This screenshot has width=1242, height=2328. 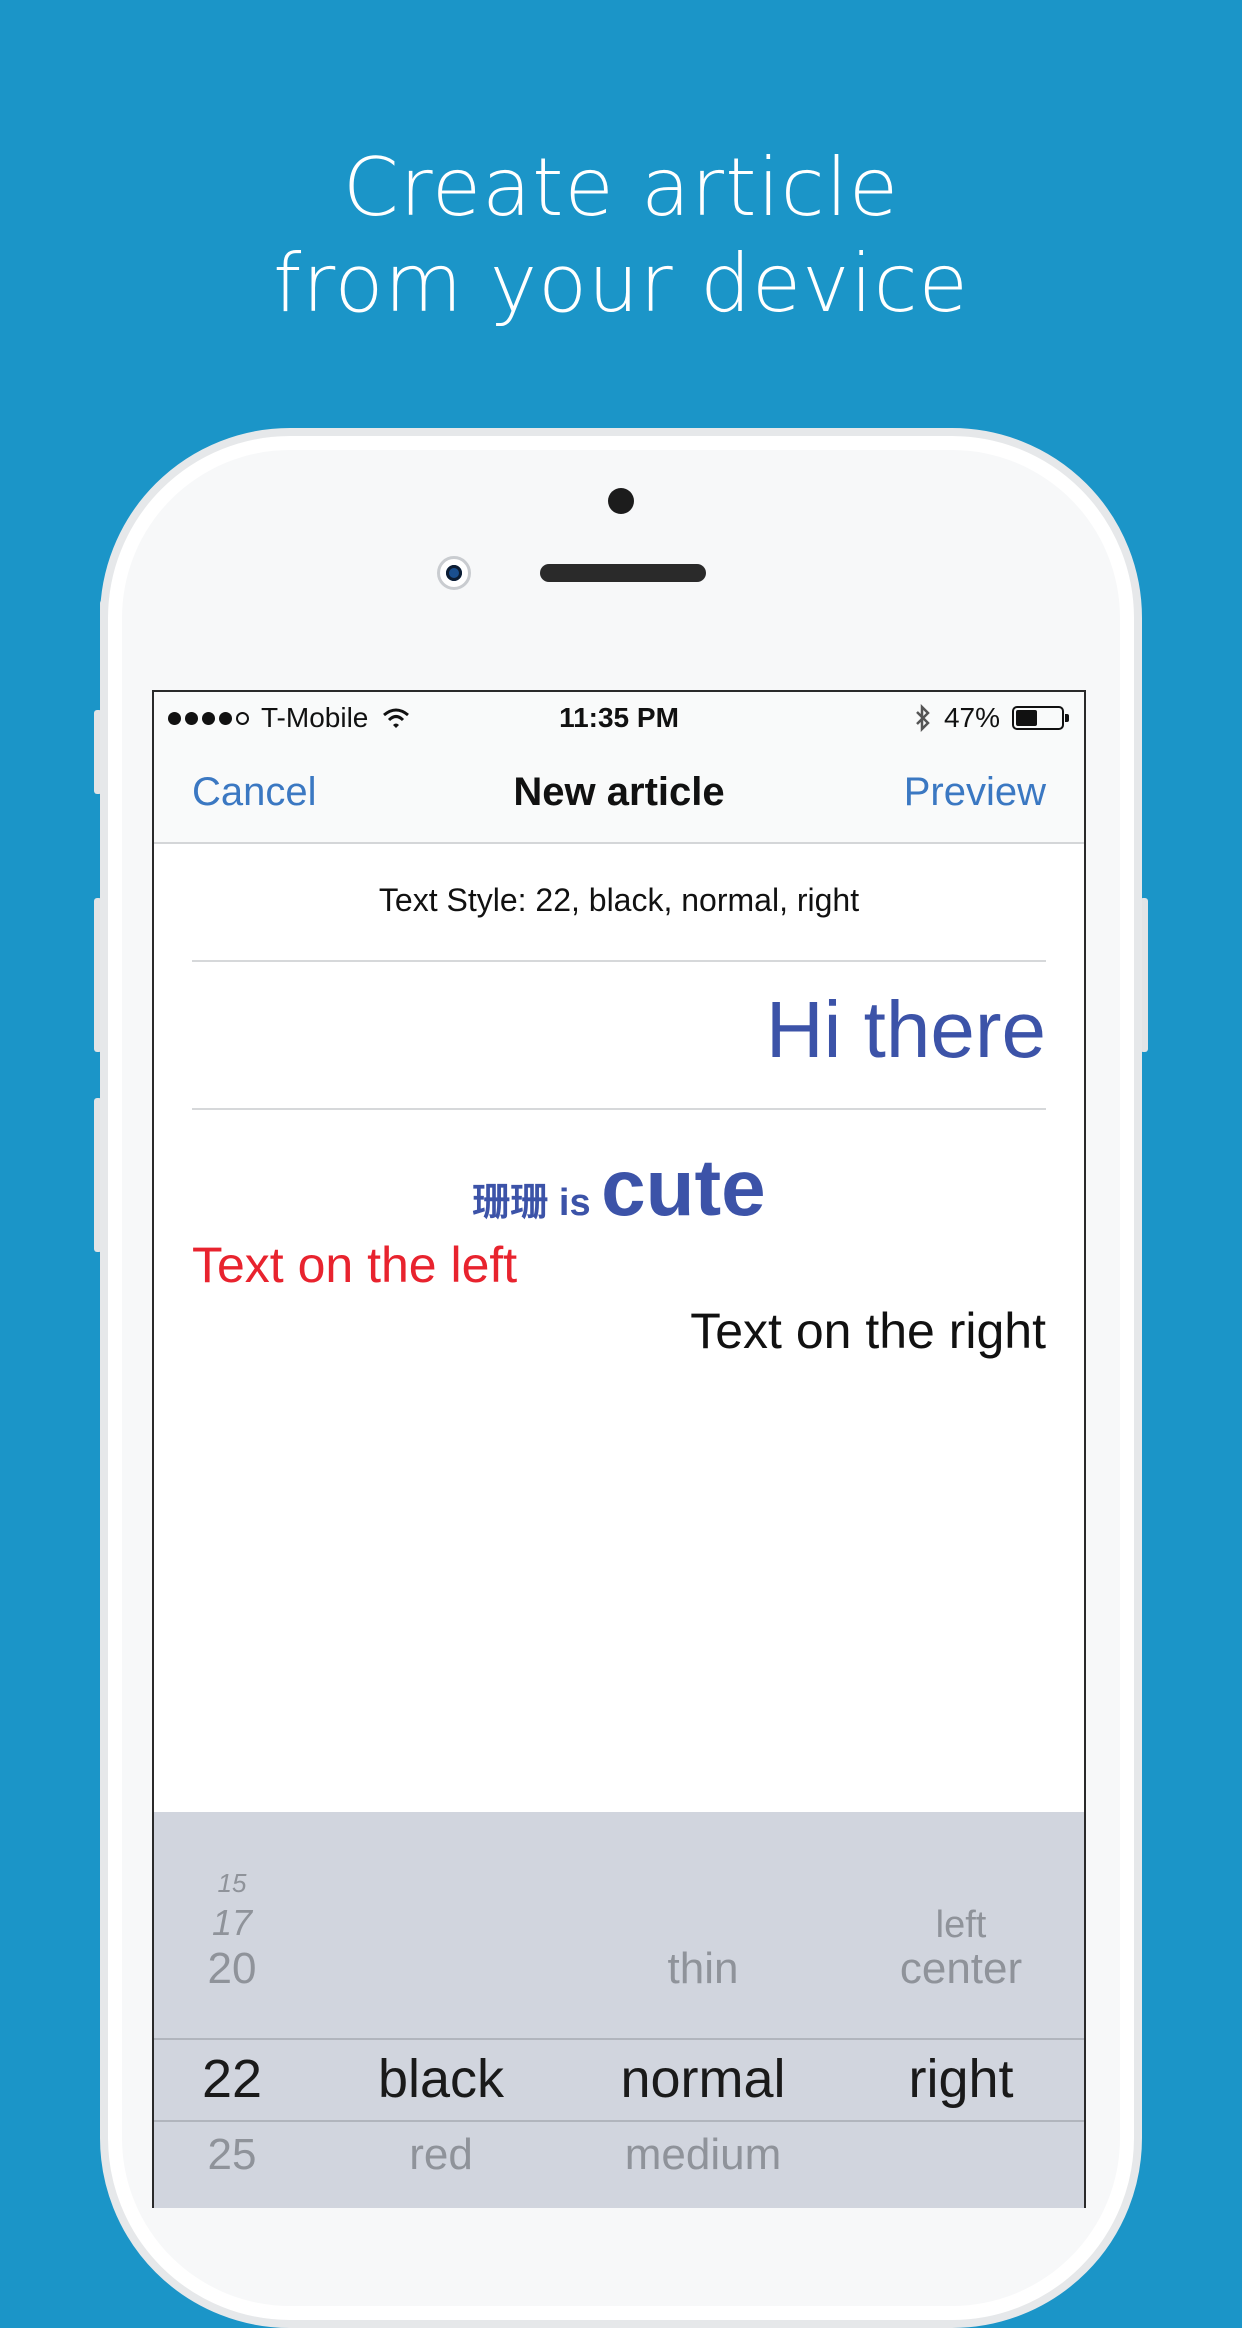 What do you see at coordinates (703, 1969) in the screenshot?
I see `picker-option: thin` at bounding box center [703, 1969].